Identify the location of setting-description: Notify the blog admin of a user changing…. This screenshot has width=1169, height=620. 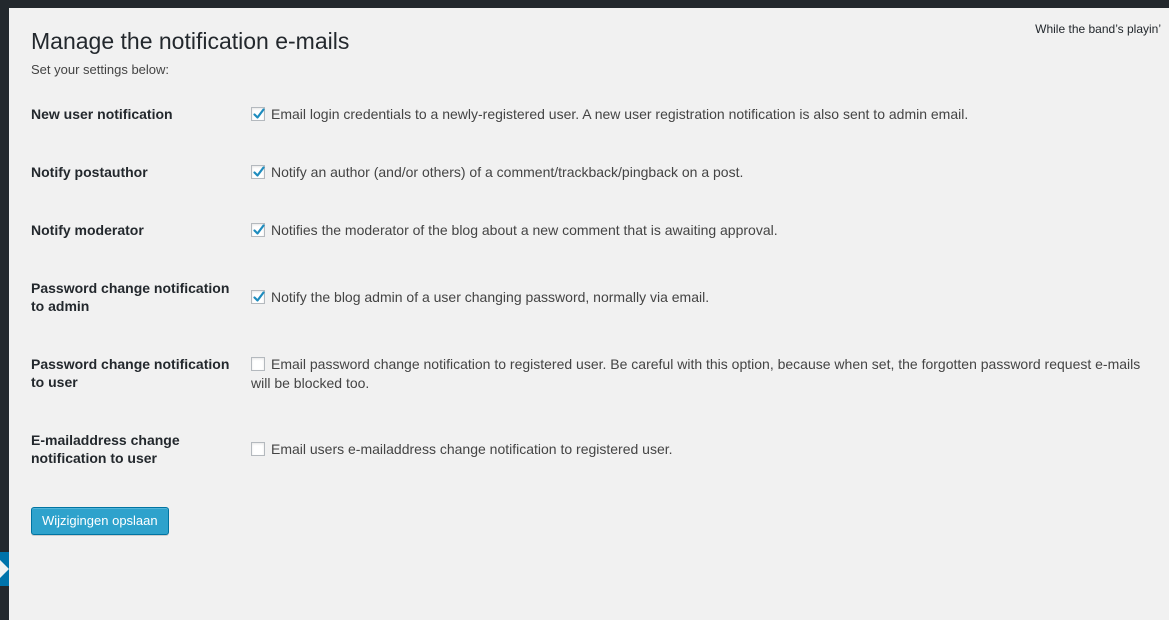
(490, 297).